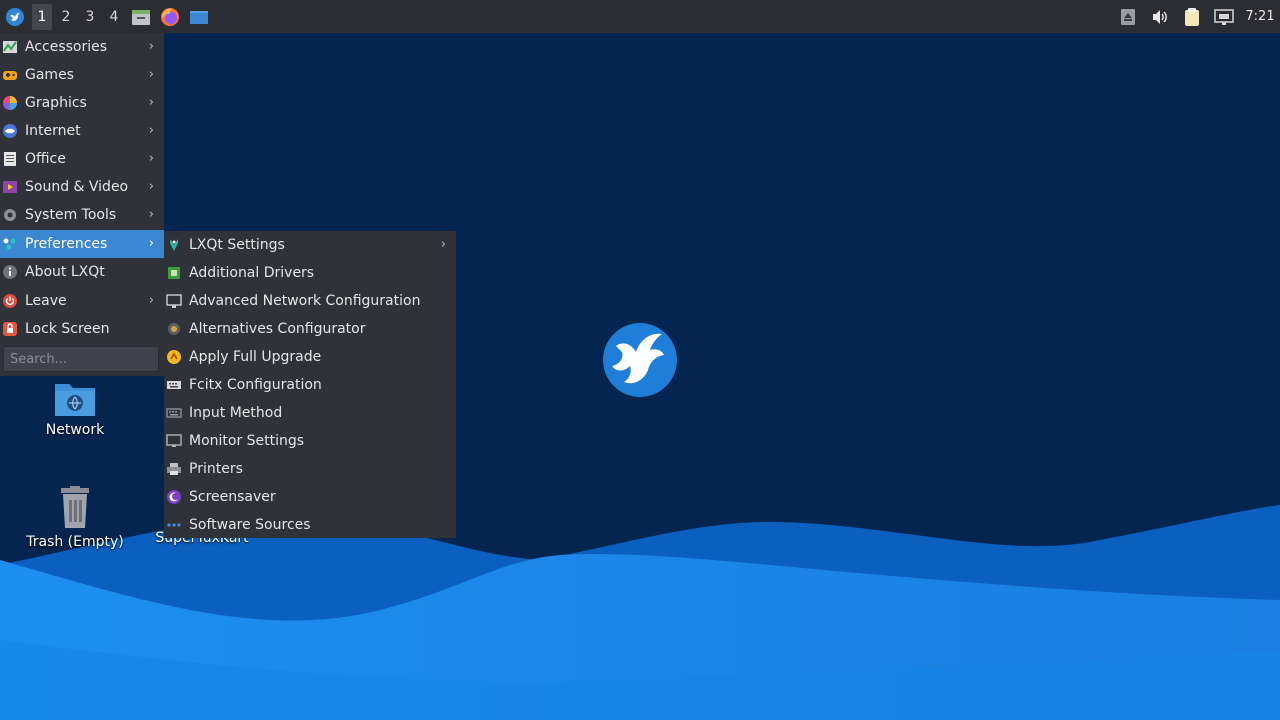 Image resolution: width=1280 pixels, height=720 pixels. Describe the element at coordinates (82, 75) in the screenshot. I see `menu-item-games: Games ›` at that location.